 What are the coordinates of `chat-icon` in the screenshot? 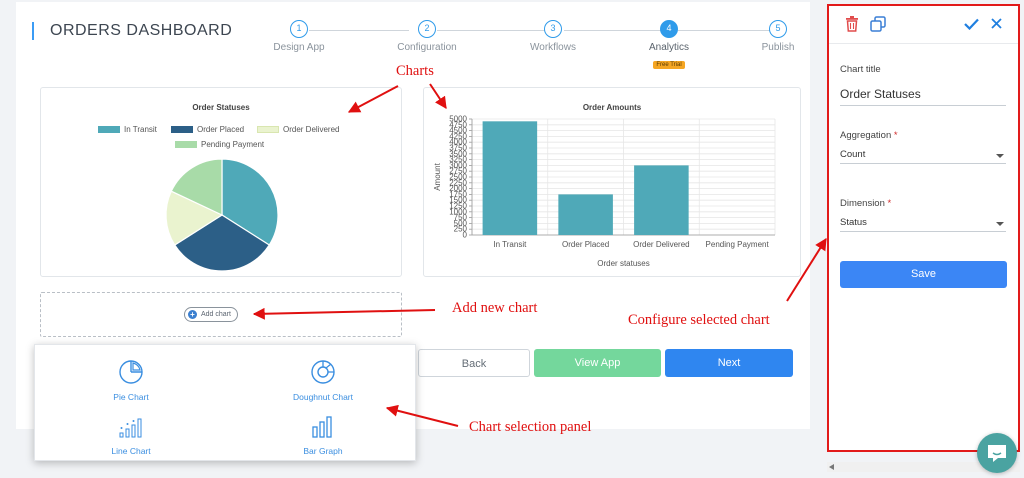 It's located at (997, 453).